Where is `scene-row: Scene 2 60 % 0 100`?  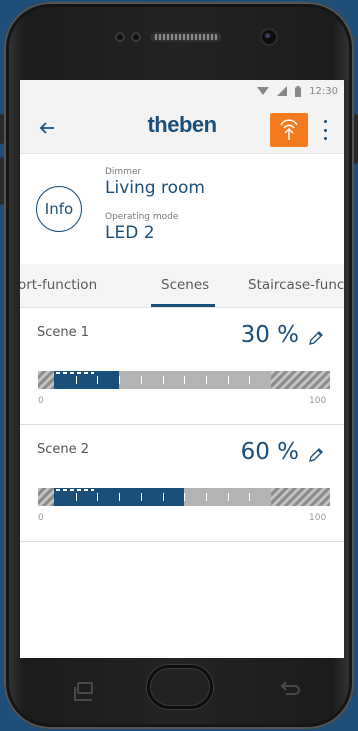 scene-row: Scene 2 60 % 0 100 is located at coordinates (182, 483).